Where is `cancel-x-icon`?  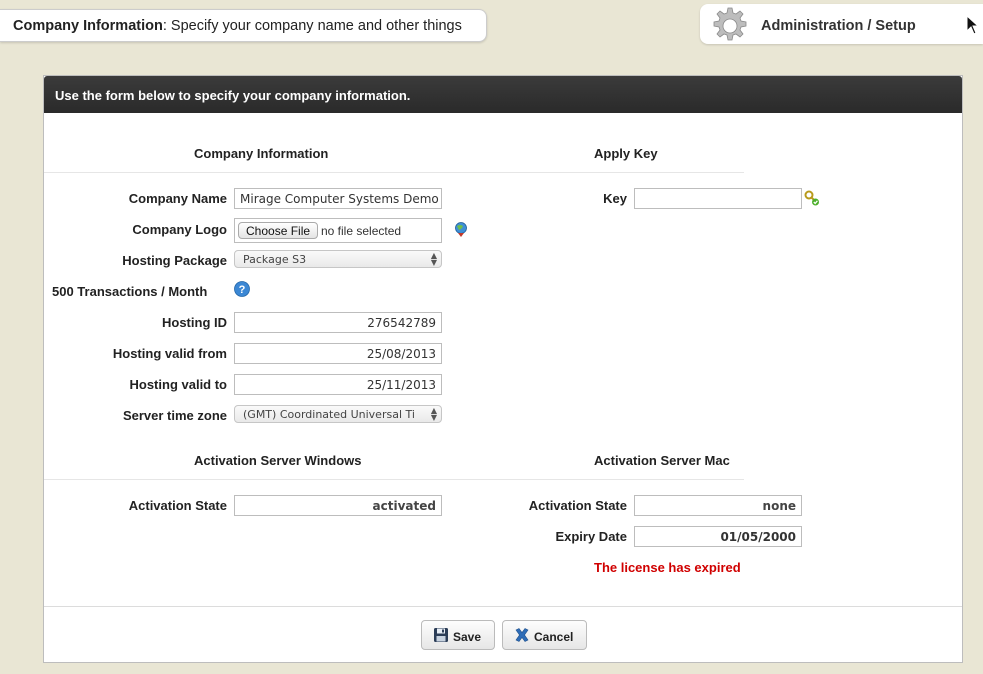 cancel-x-icon is located at coordinates (522, 635).